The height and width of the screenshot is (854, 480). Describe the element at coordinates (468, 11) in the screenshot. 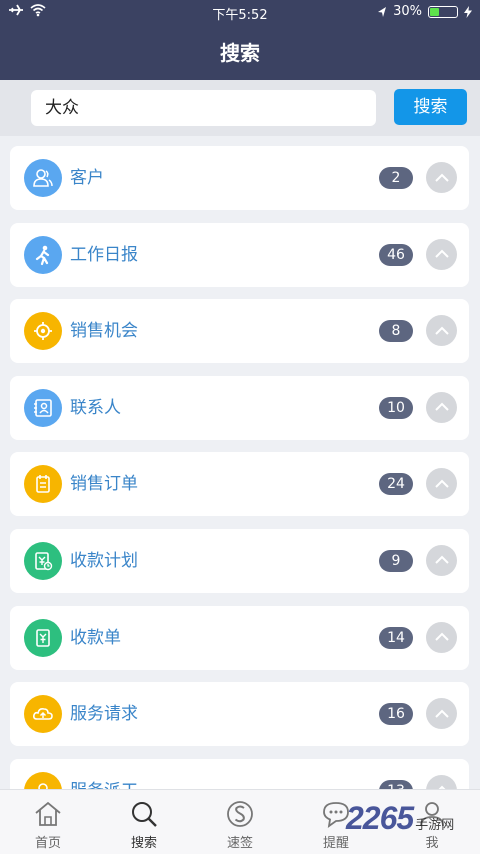

I see `charging-bolt-icon` at that location.